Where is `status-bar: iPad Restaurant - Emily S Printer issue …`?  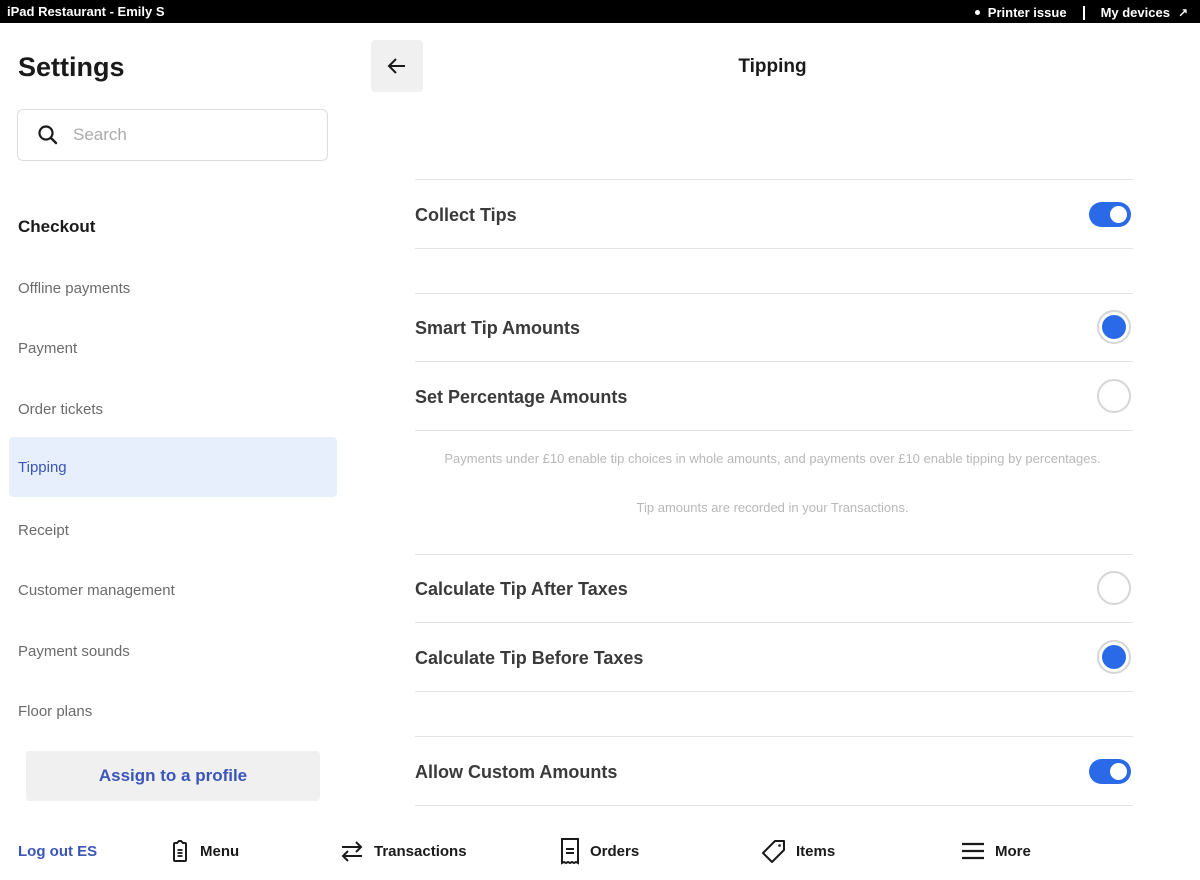
status-bar: iPad Restaurant - Emily S Printer issue … is located at coordinates (600, 11).